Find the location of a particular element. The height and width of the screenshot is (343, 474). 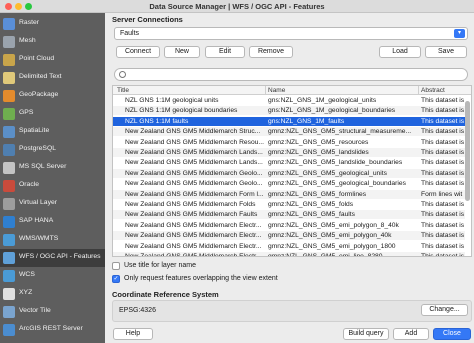

sidebar-item-mssql: MS SQL Server is located at coordinates (52, 168).